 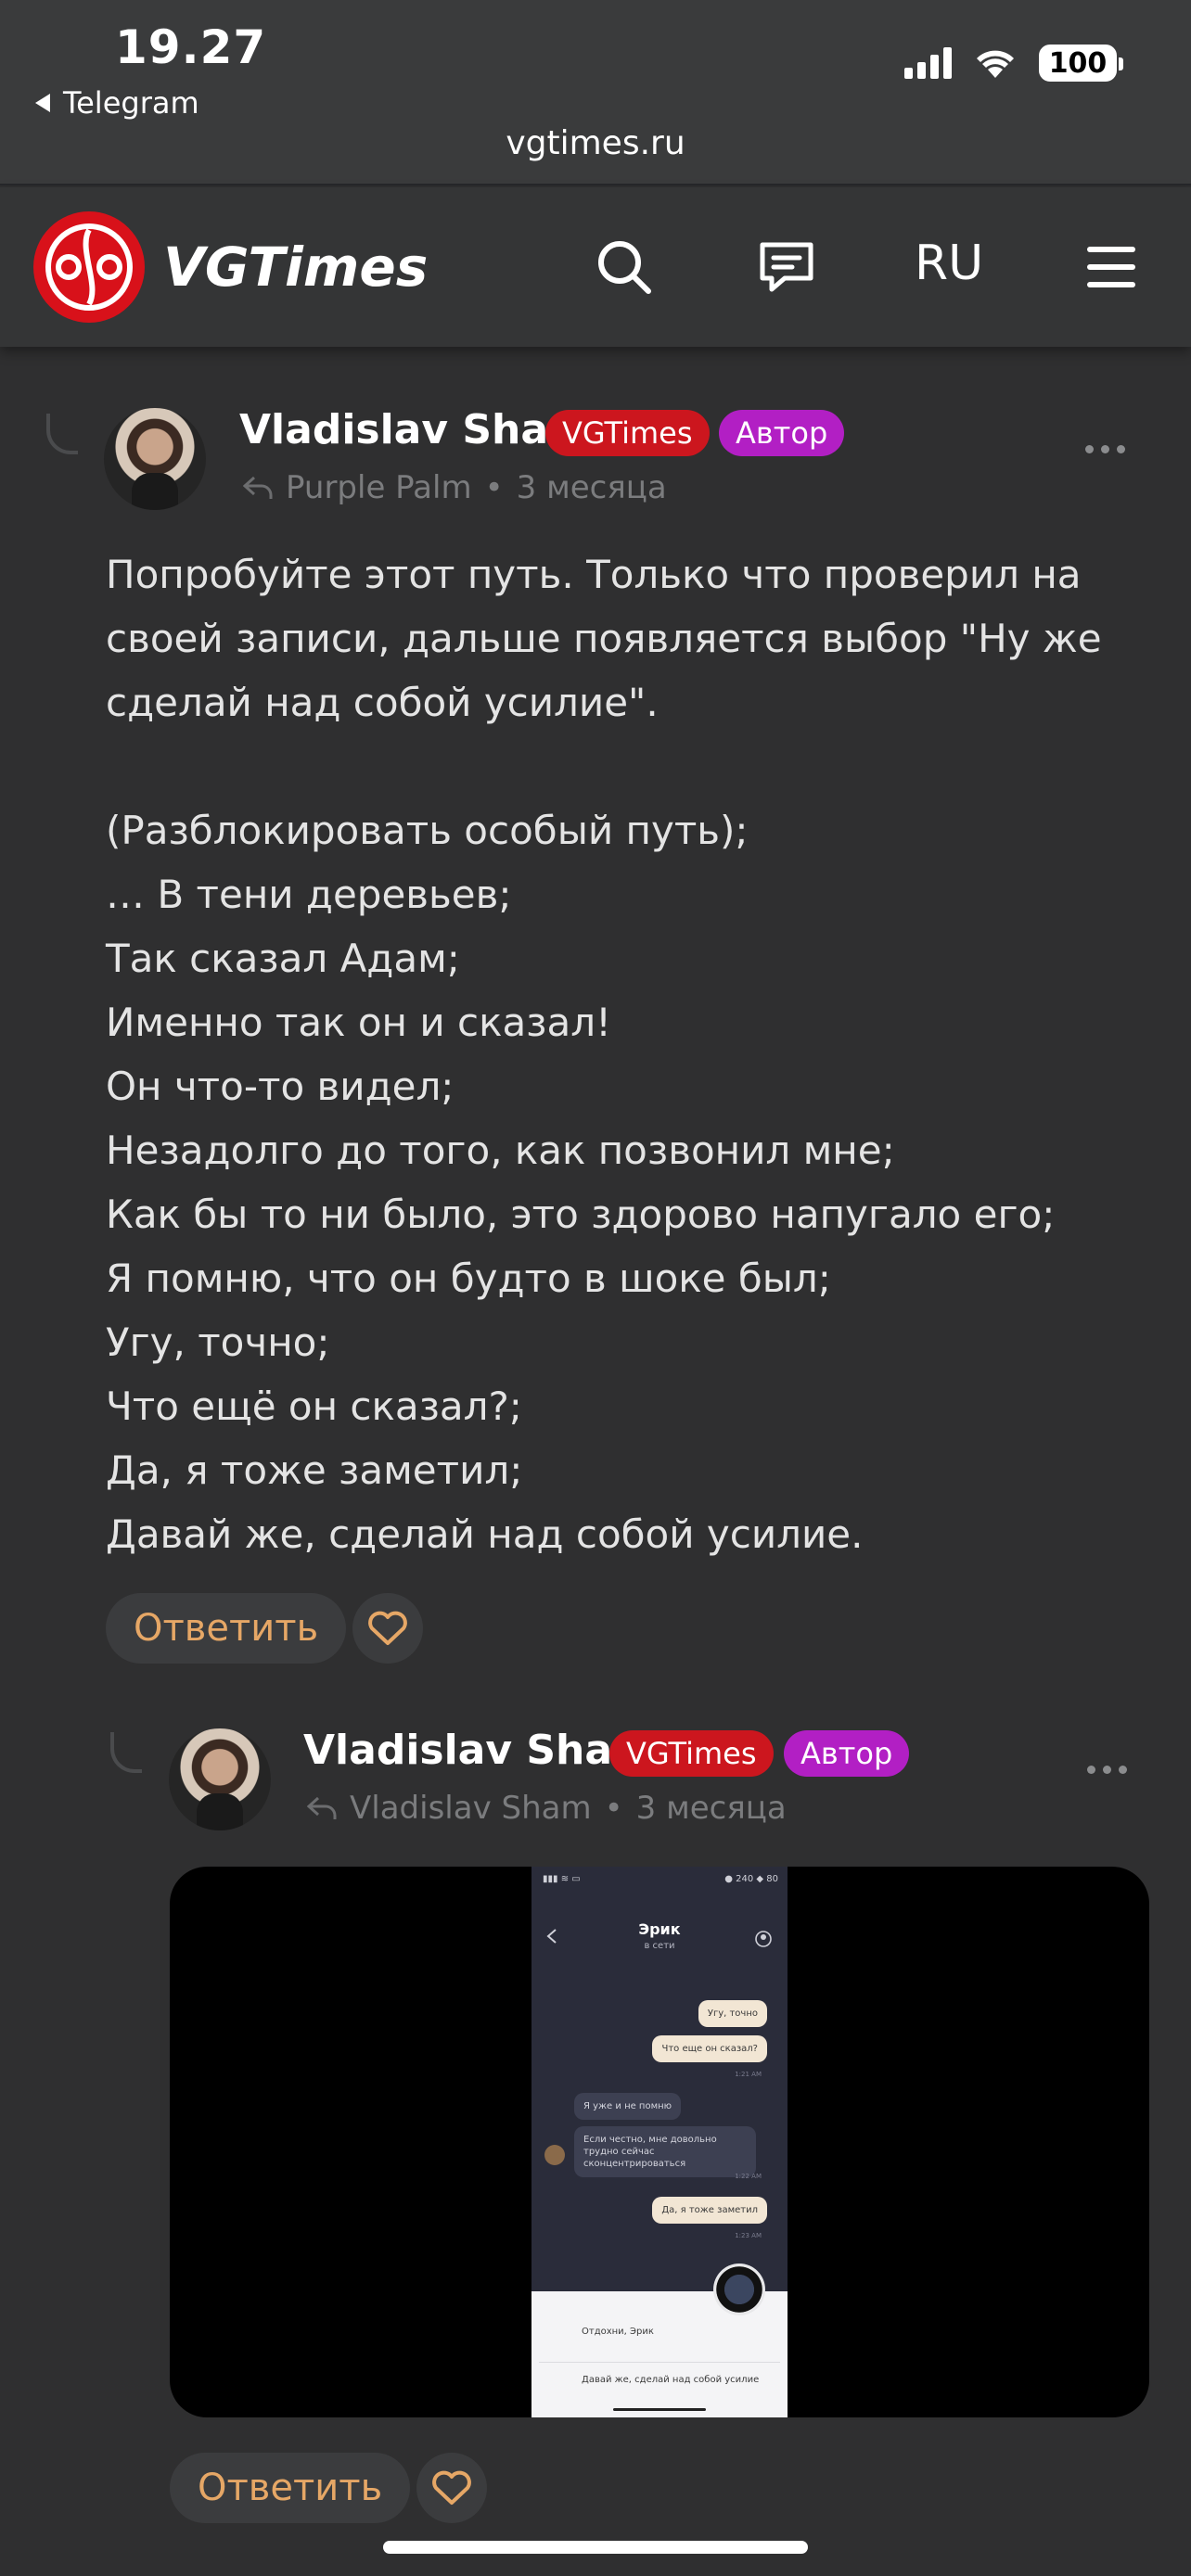 What do you see at coordinates (928, 63) in the screenshot?
I see `cellular-signal-icon` at bounding box center [928, 63].